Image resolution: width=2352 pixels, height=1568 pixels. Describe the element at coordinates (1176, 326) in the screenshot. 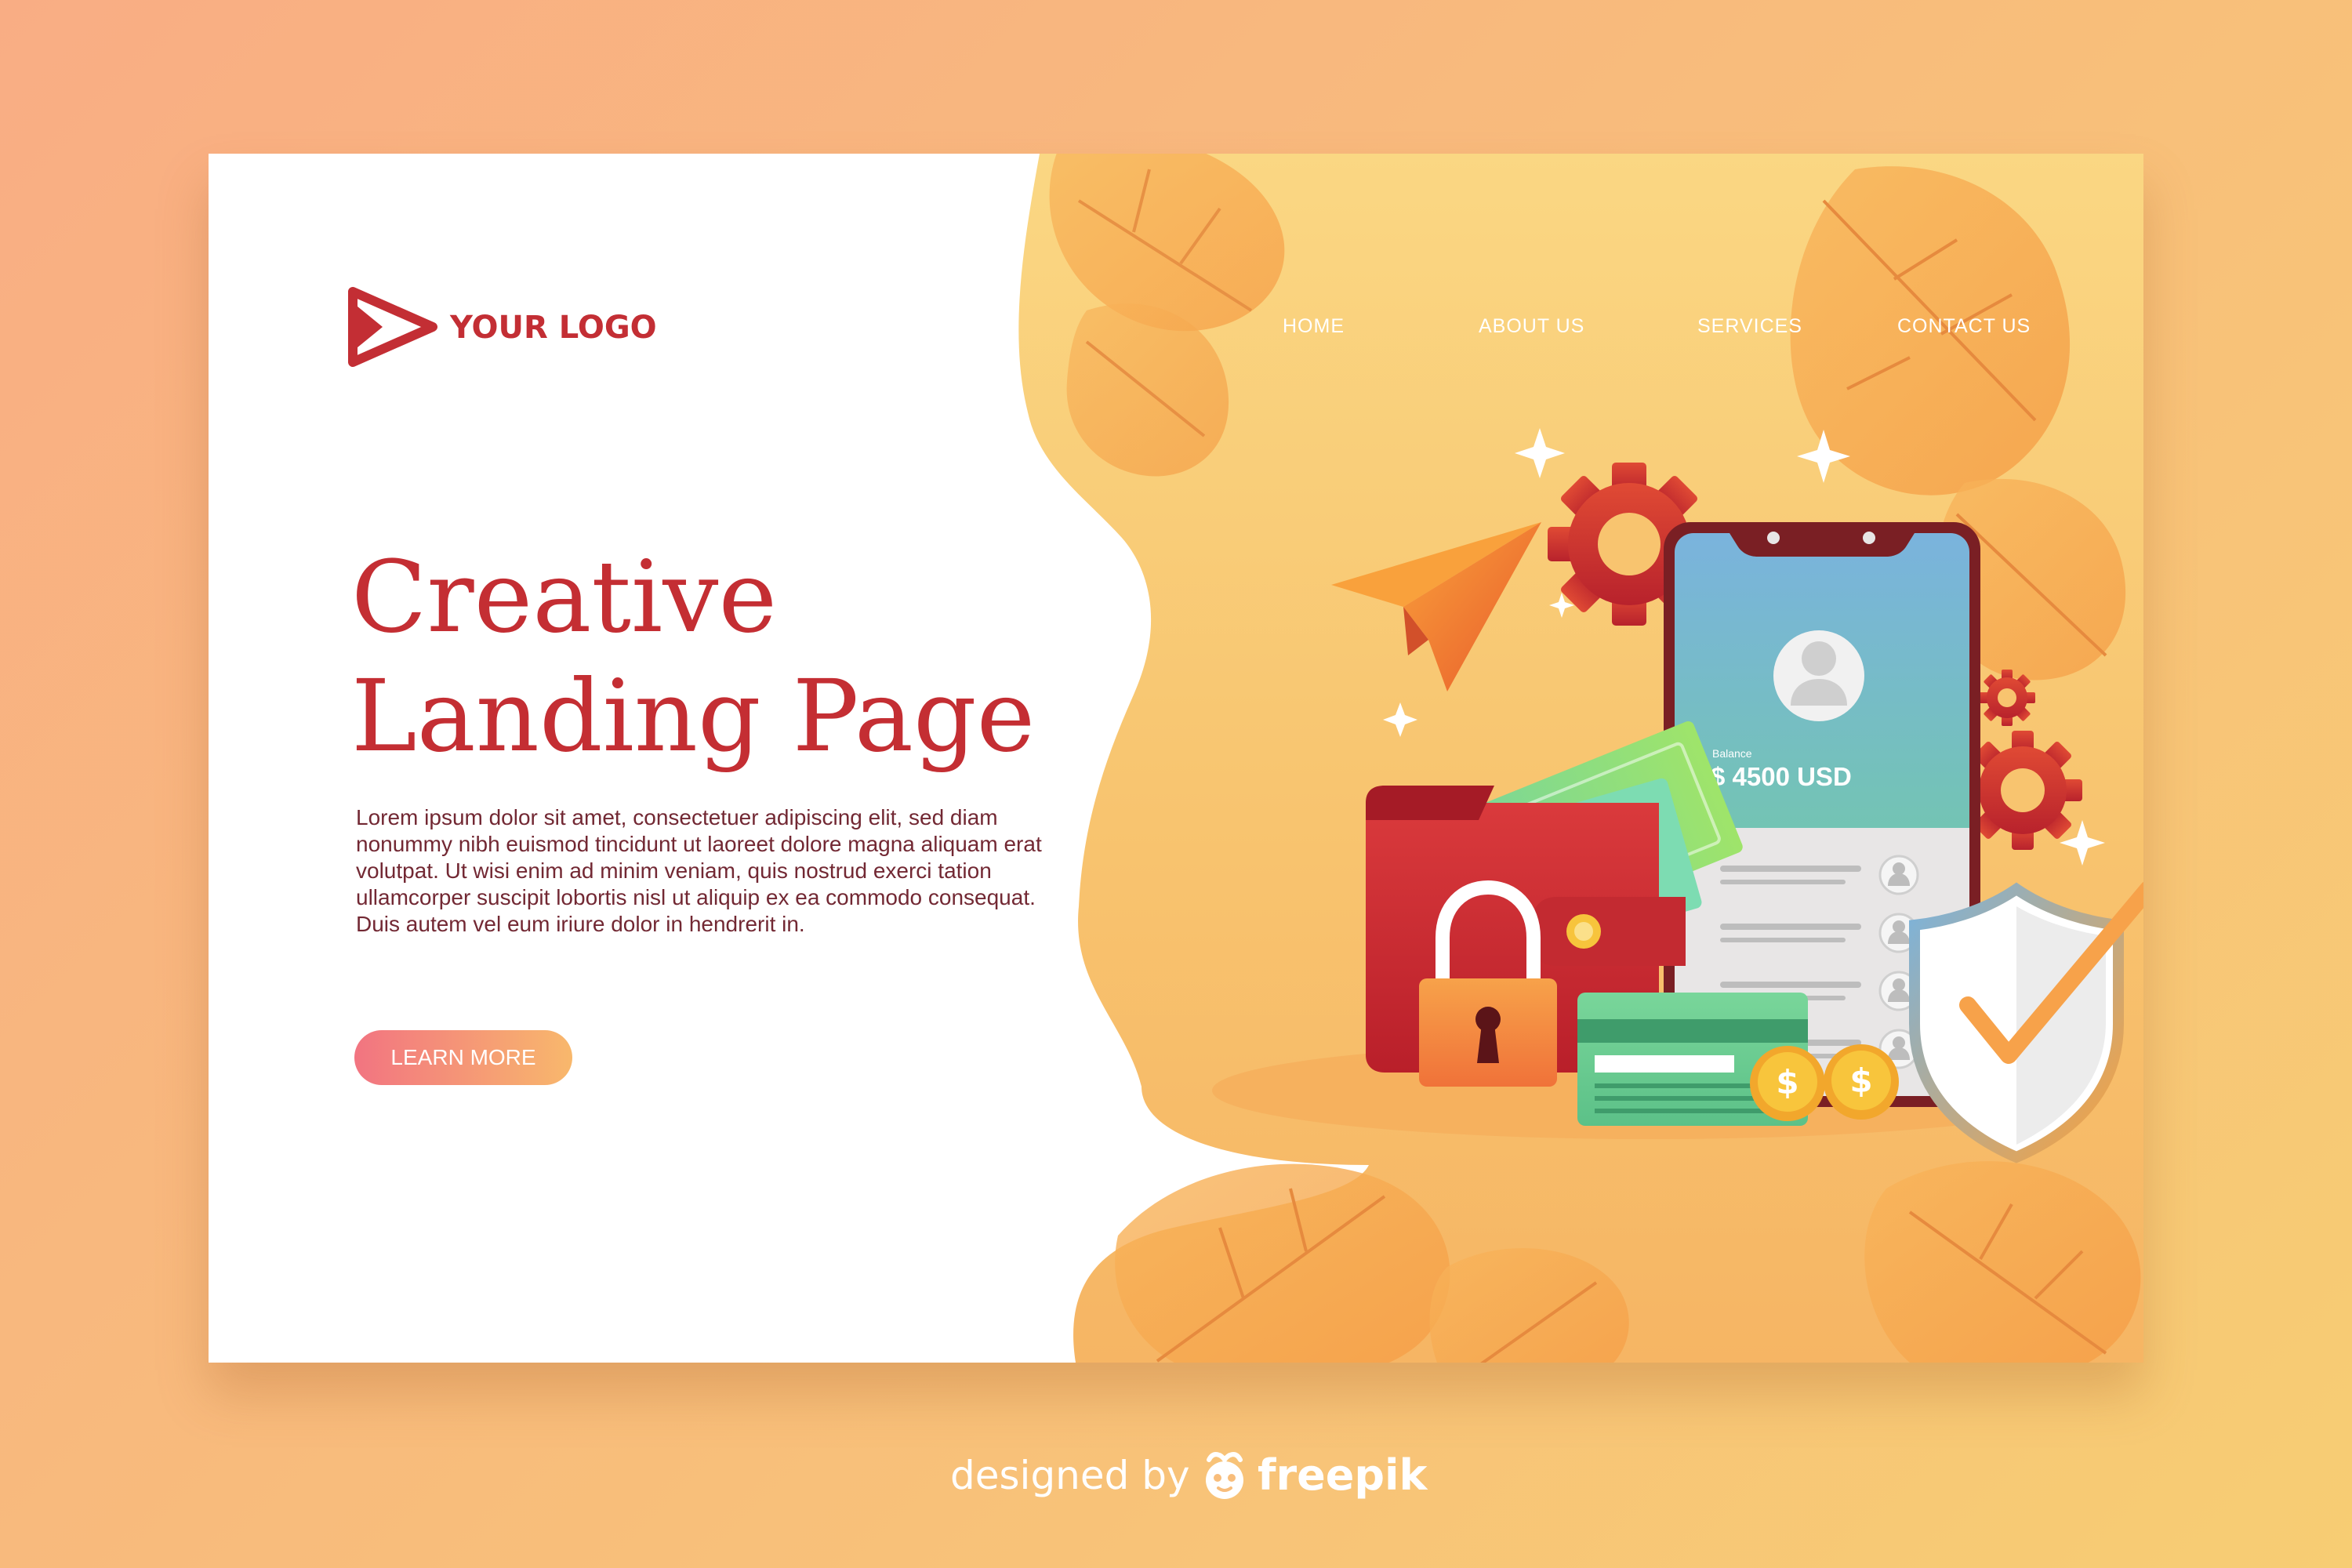

I see `main-nav: HOME ABOUT US SERVICES CONTACT US` at that location.